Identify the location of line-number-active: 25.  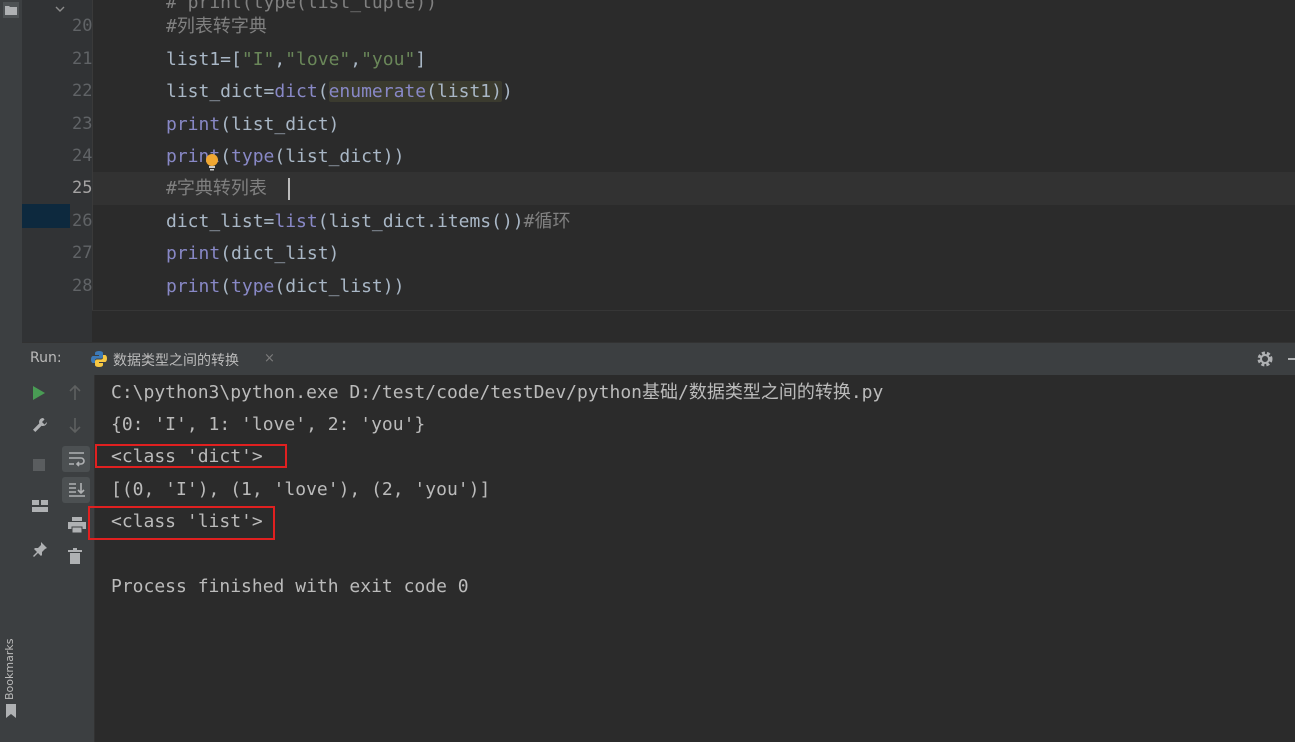
(82, 188).